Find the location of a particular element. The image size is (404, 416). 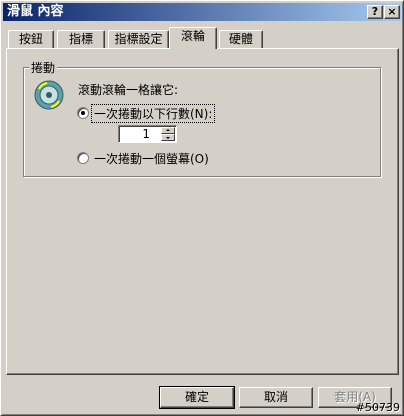

scroll-group-legend: 捲動 is located at coordinates (43, 67).